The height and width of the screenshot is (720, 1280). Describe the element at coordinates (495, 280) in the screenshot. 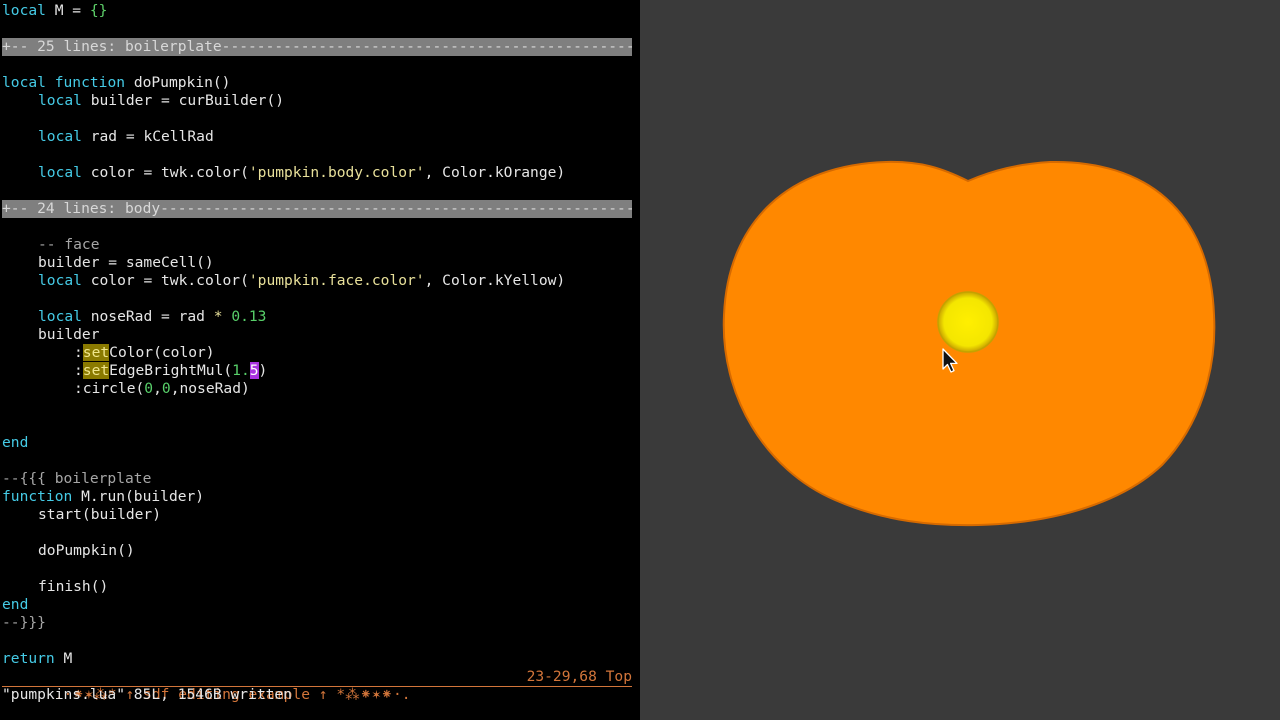

I see `code-text: , Color.kYellow)` at that location.